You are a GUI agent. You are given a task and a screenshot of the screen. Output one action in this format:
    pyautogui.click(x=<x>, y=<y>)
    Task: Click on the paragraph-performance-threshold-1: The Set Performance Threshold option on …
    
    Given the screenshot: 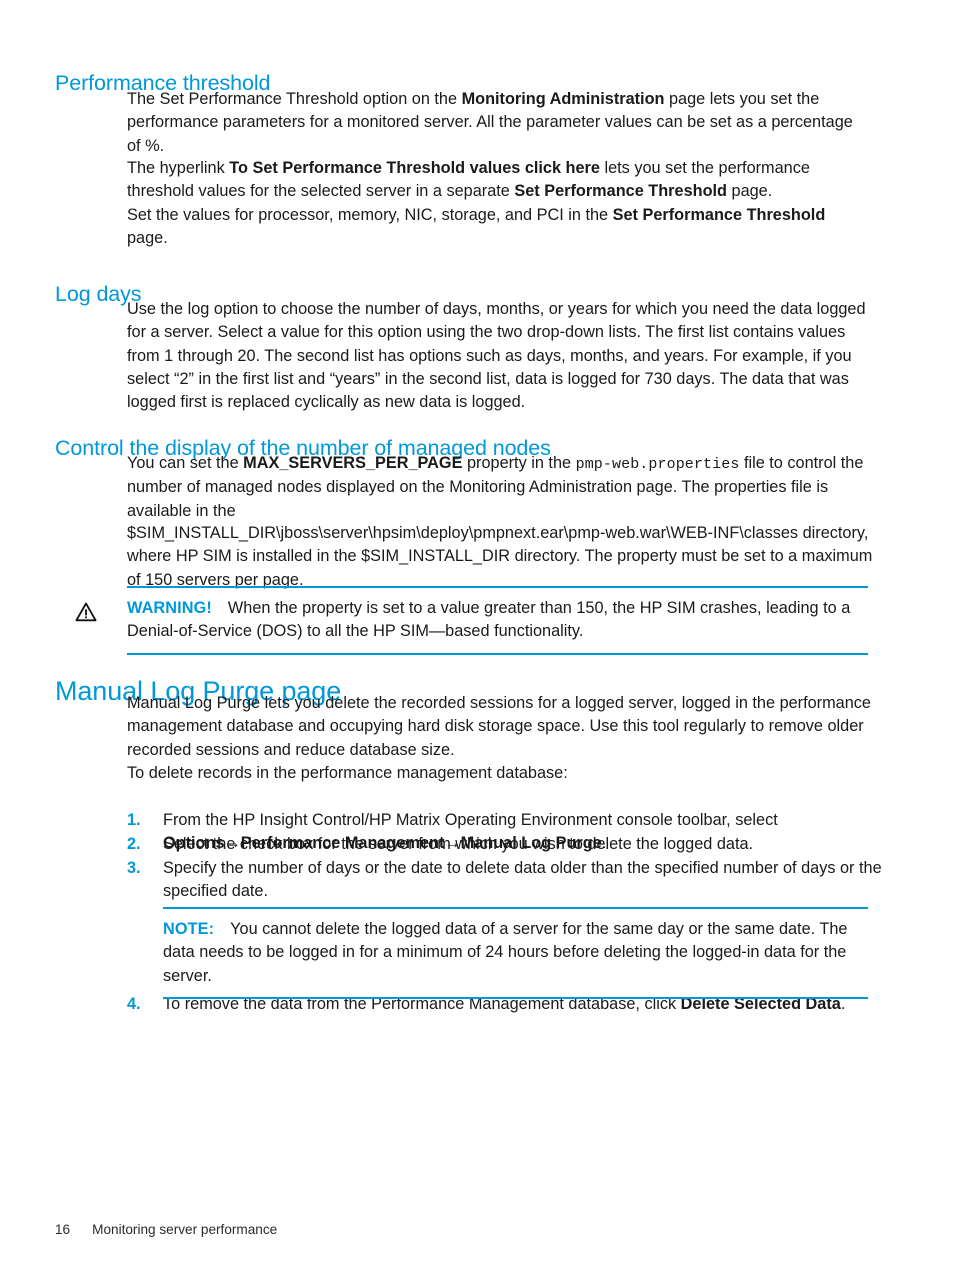 What is the action you would take?
    pyautogui.click(x=498, y=123)
    